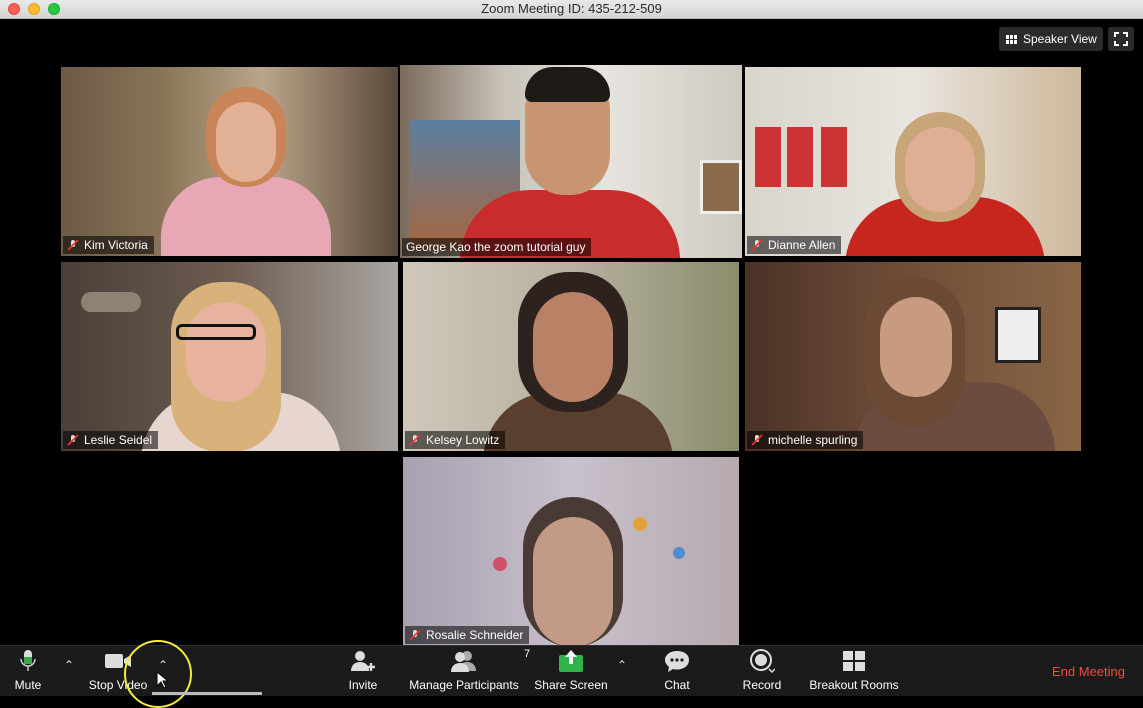 The image size is (1143, 708). I want to click on participant-nametag: Kim Victoria, so click(108, 245).